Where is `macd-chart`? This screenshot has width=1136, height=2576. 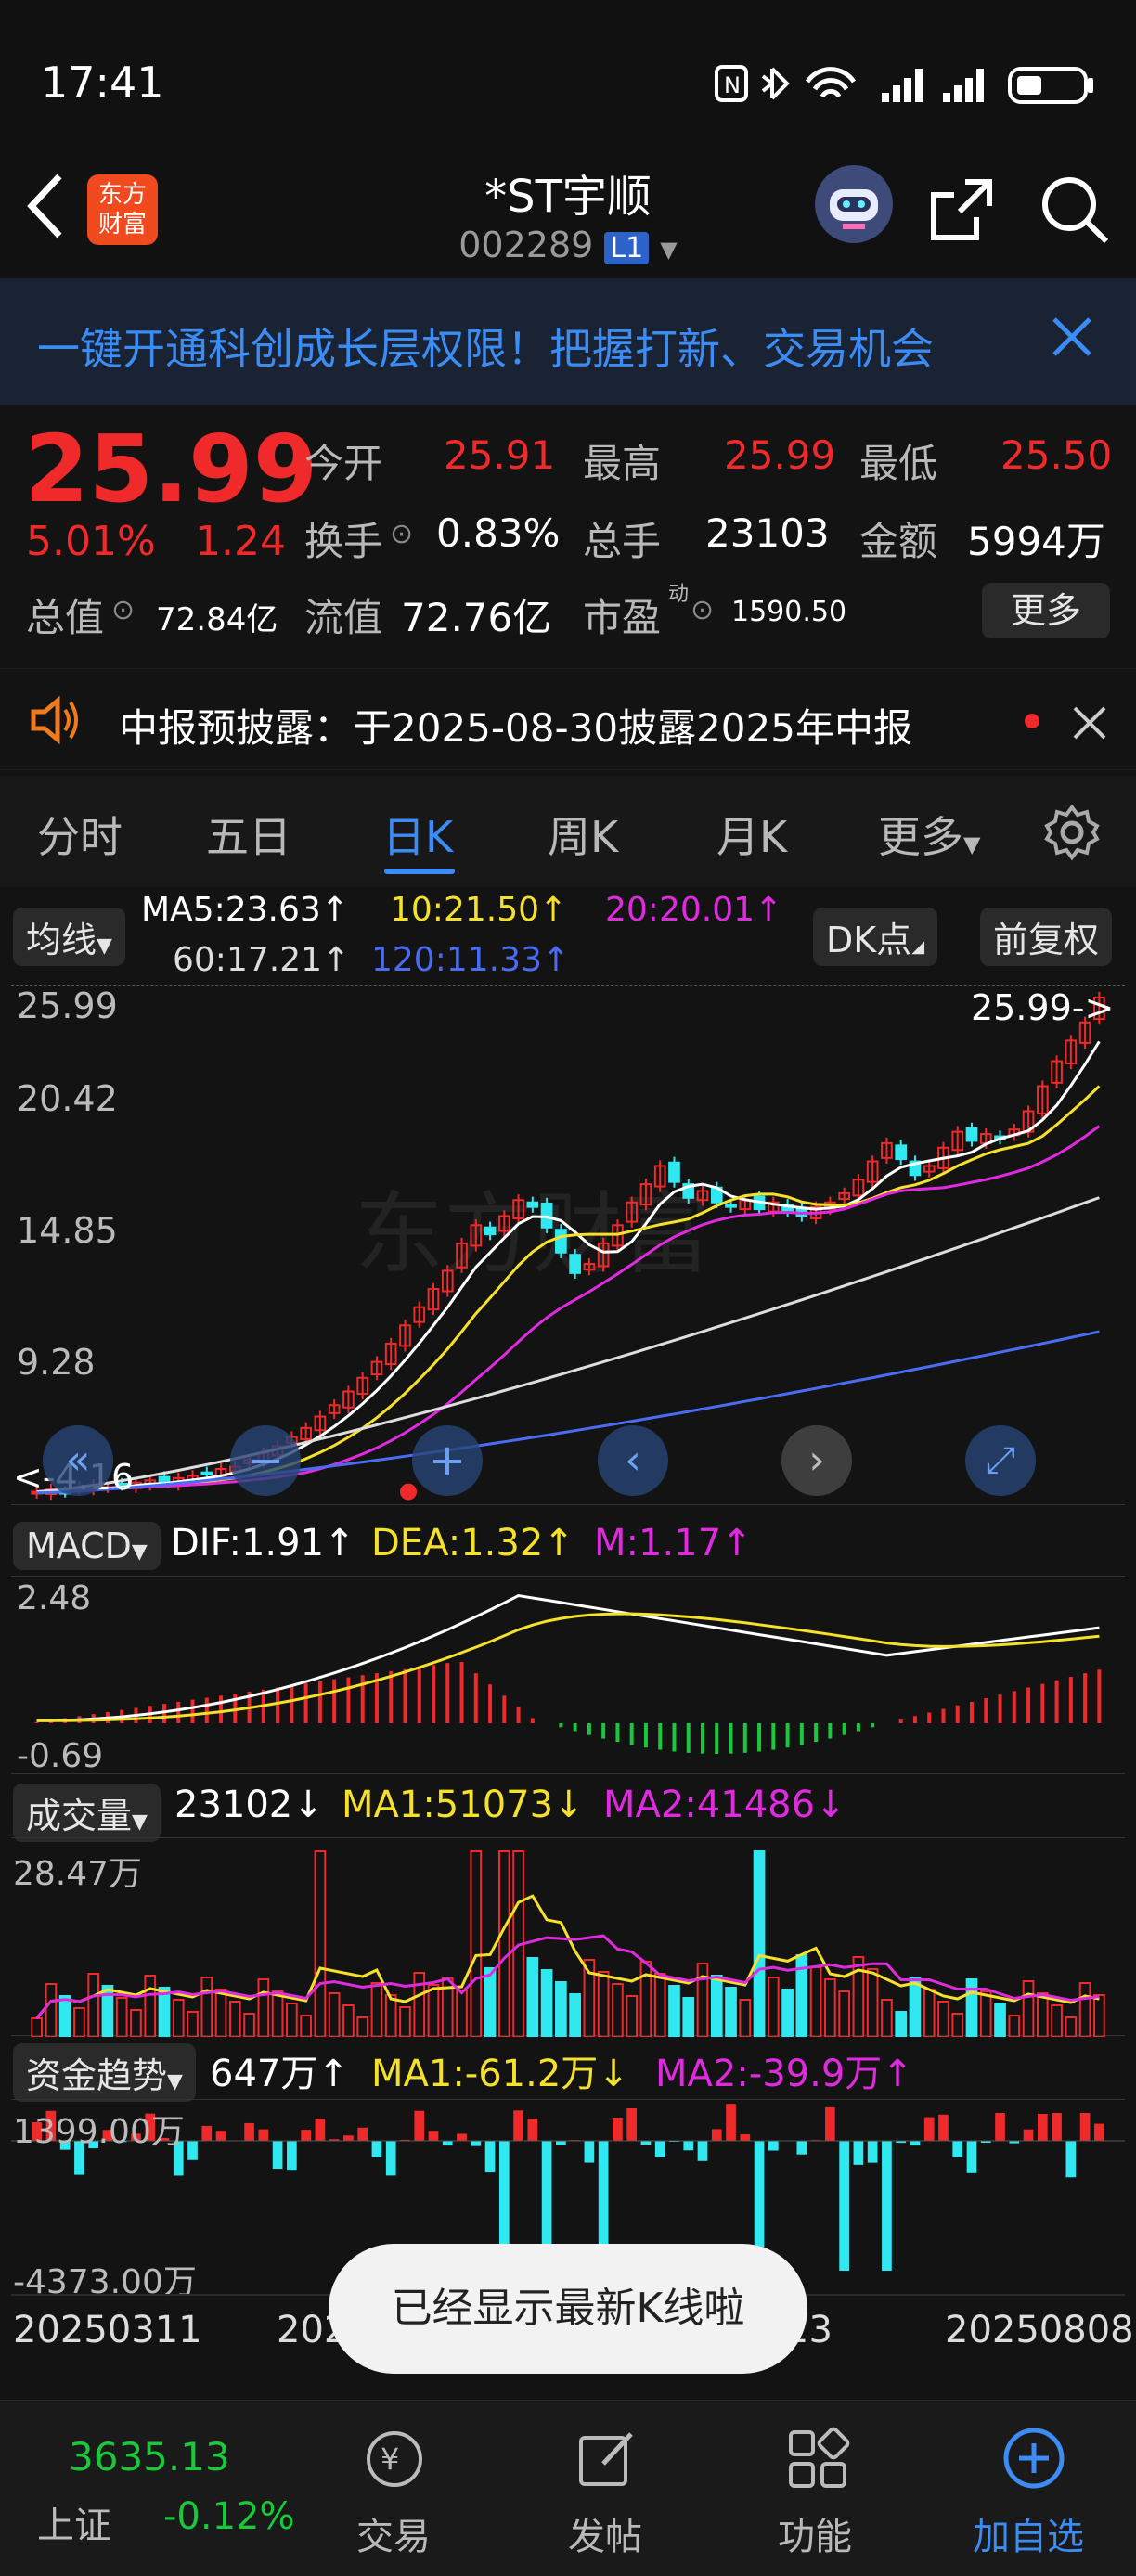 macd-chart is located at coordinates (568, 1675).